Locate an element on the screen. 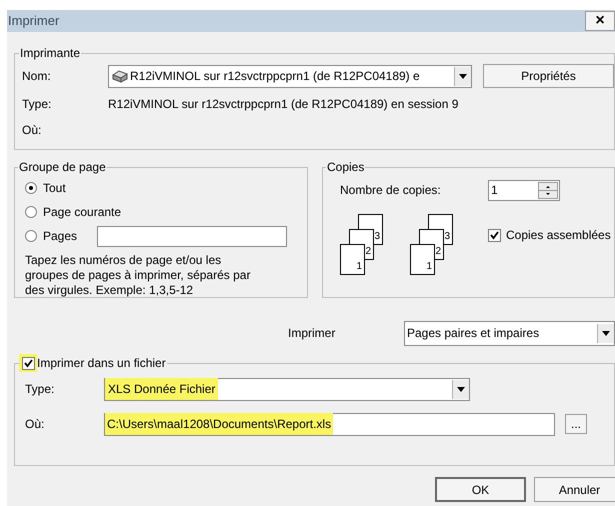 This screenshot has width=615, height=506. help-text: Tapez les numéros de page et/ou les groupes de pages à imprimer, séparés par des virgules. Exemple: 1,3,5-12 is located at coordinates (138, 275).